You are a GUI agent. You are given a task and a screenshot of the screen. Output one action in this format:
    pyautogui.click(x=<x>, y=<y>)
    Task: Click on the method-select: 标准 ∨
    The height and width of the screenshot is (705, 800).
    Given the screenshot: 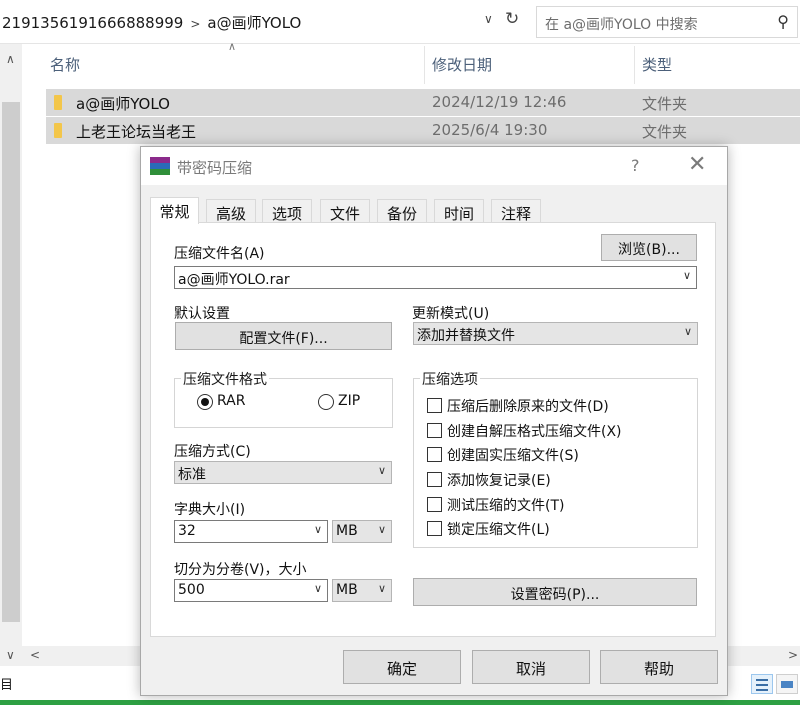 What is the action you would take?
    pyautogui.click(x=283, y=472)
    